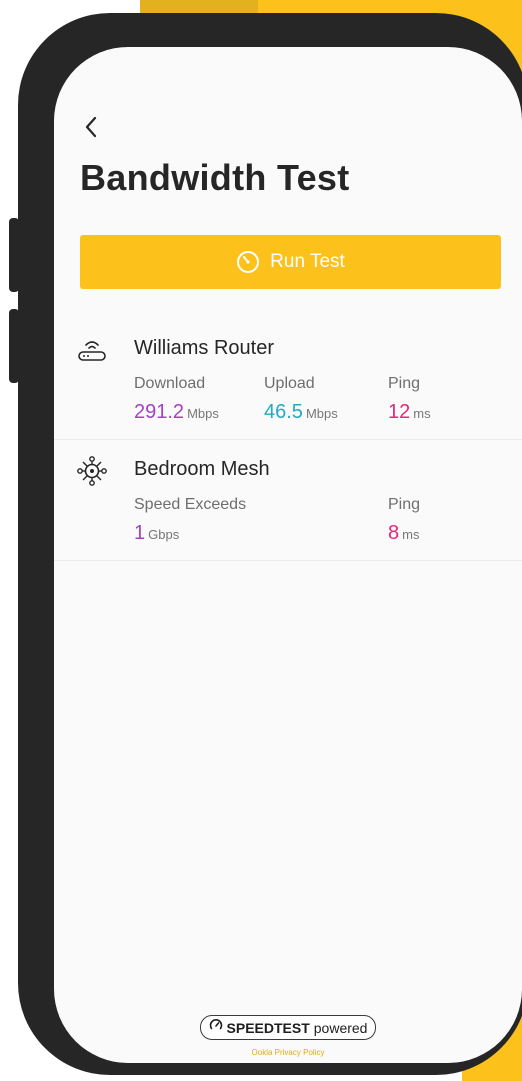  I want to click on metric-value: 8, so click(394, 533).